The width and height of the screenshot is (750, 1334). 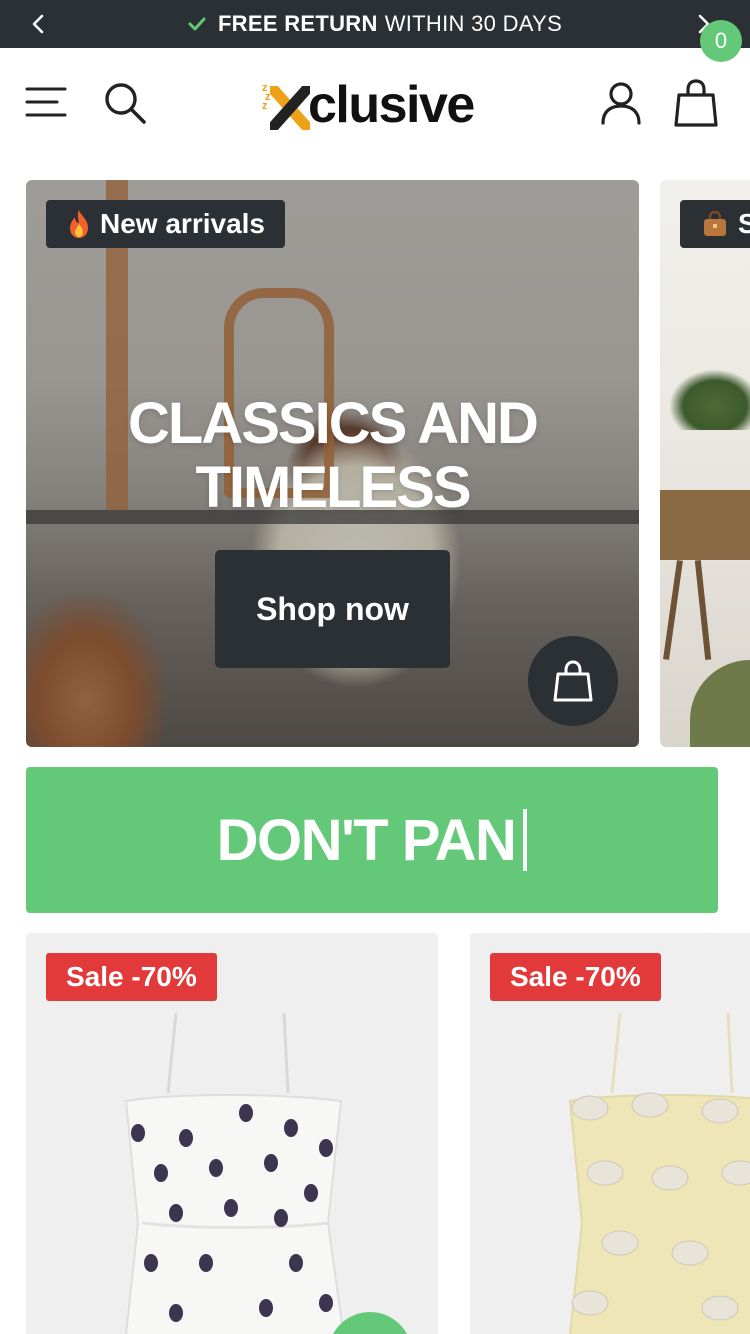 I want to click on hero-title-line2: TIMELESS, so click(x=333, y=487).